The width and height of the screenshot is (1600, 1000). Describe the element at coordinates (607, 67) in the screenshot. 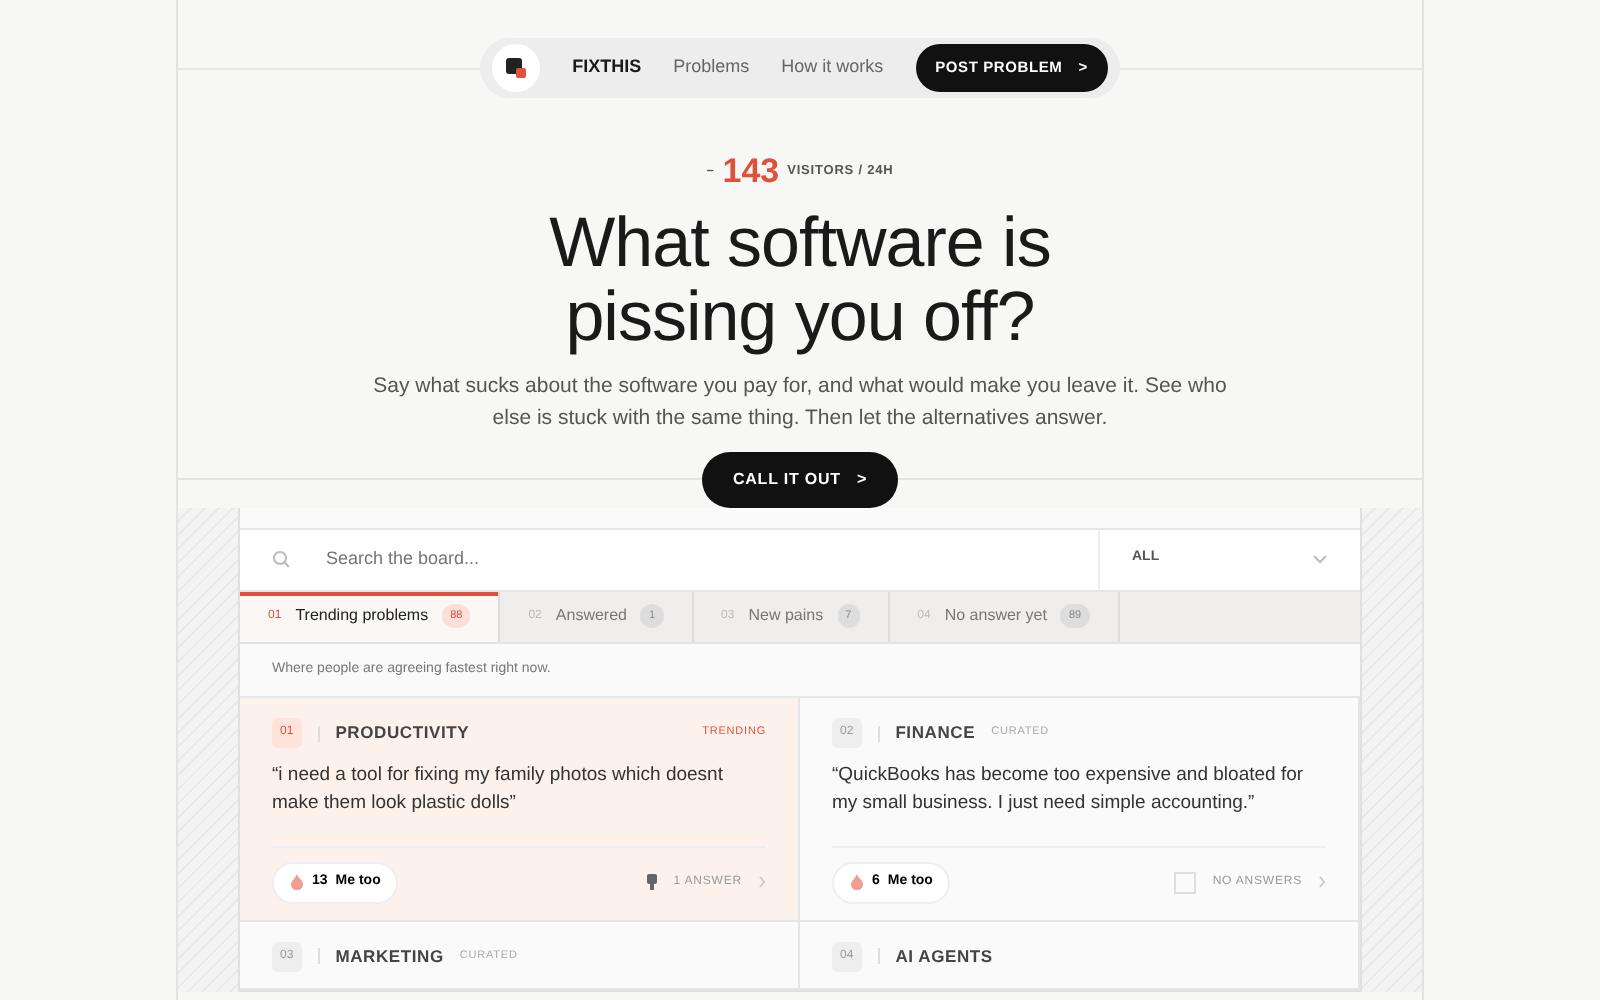

I see `brand-name: FIXTHIS` at that location.